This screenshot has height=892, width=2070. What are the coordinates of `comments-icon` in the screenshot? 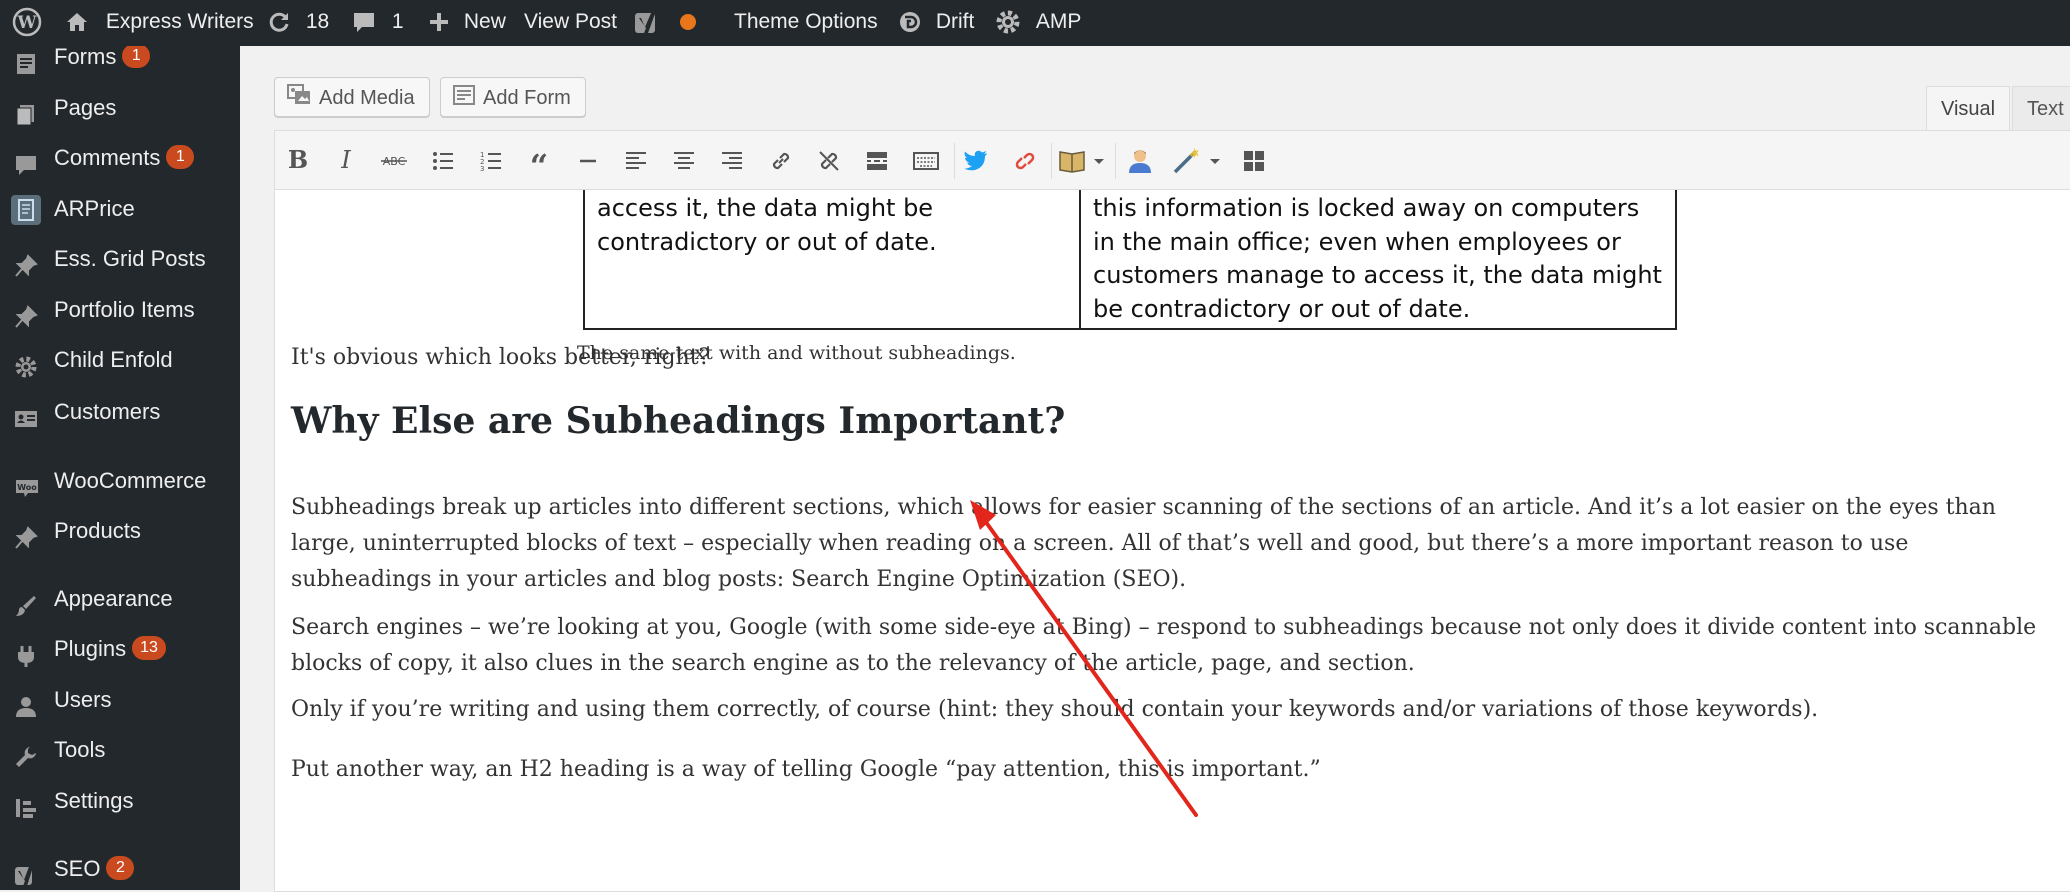 It's located at (26, 161).